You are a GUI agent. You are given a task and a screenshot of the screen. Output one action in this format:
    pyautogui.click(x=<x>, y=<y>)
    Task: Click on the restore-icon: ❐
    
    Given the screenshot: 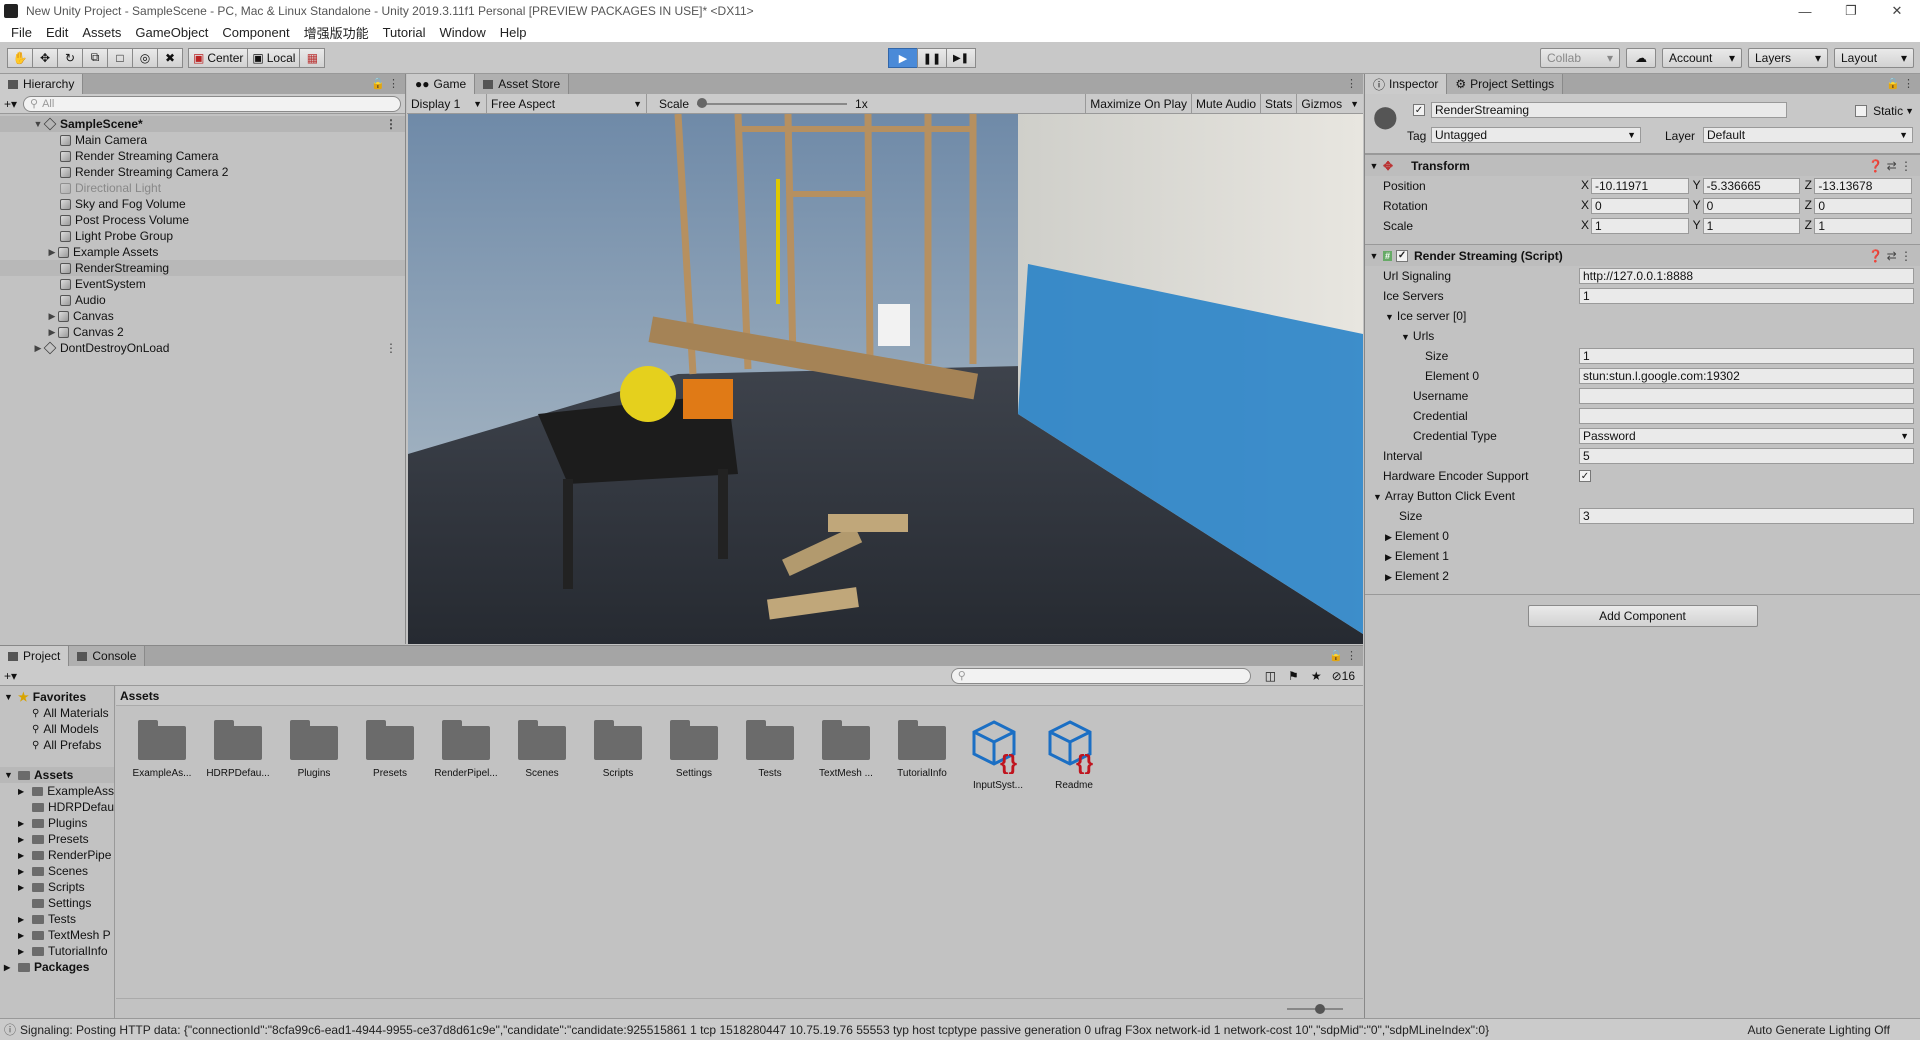 What is the action you would take?
    pyautogui.click(x=1851, y=11)
    